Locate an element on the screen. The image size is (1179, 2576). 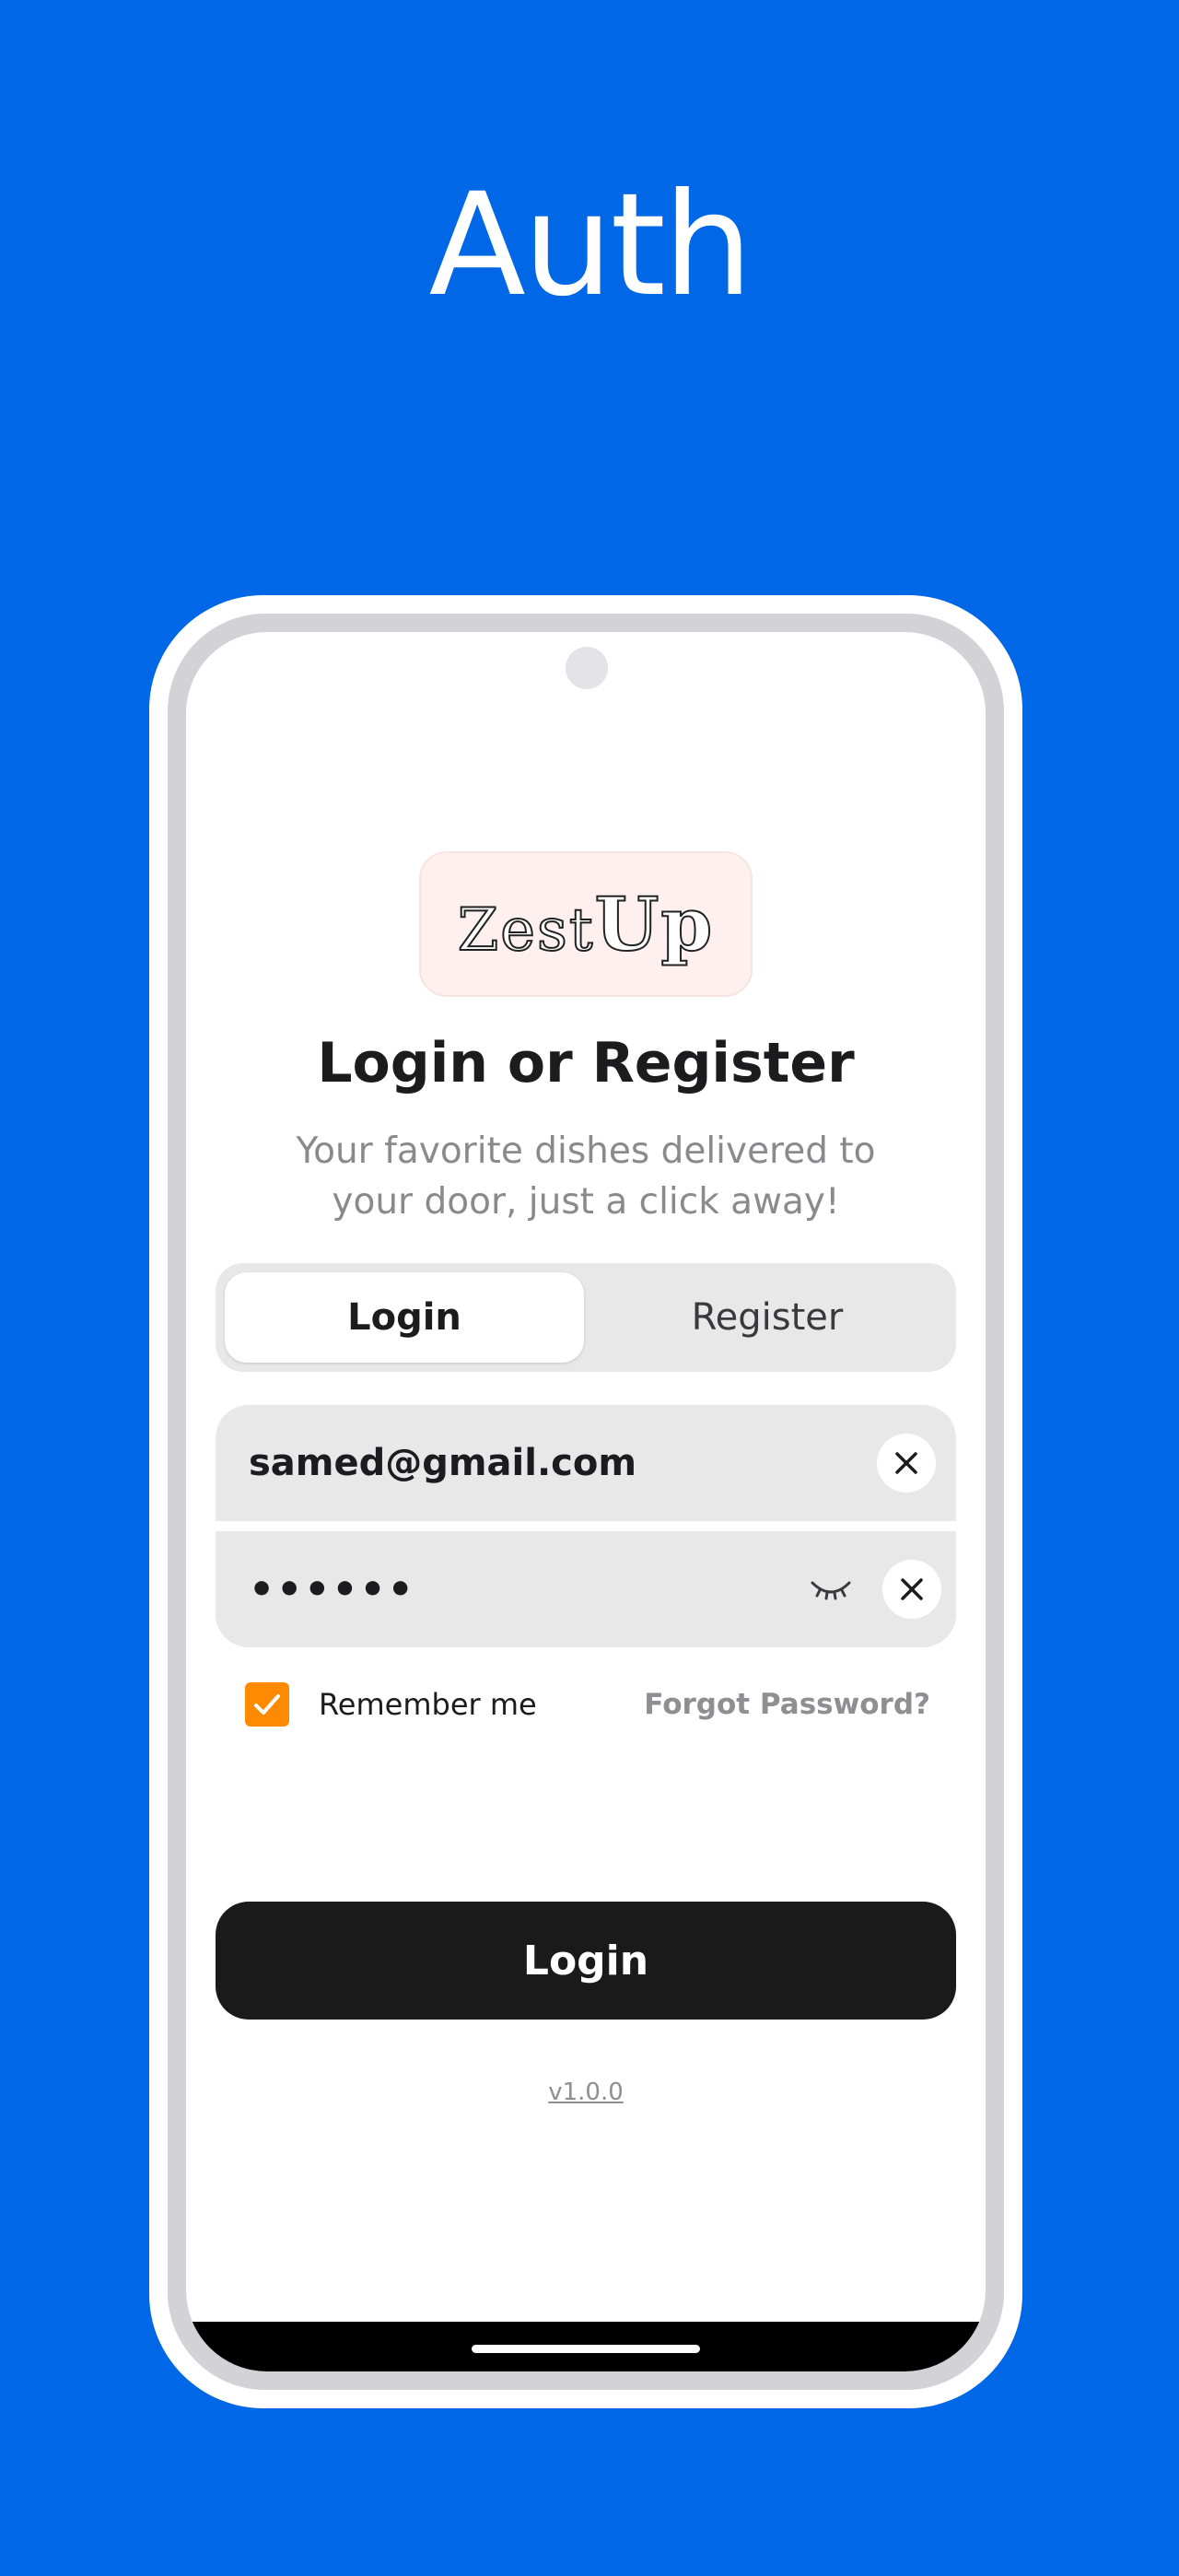
clear-email-button is located at coordinates (906, 1463).